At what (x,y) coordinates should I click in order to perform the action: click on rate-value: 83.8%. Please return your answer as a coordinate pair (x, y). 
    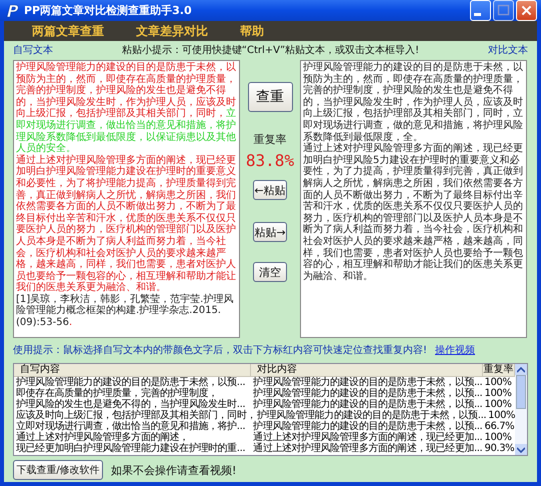
    Looking at the image, I should click on (270, 160).